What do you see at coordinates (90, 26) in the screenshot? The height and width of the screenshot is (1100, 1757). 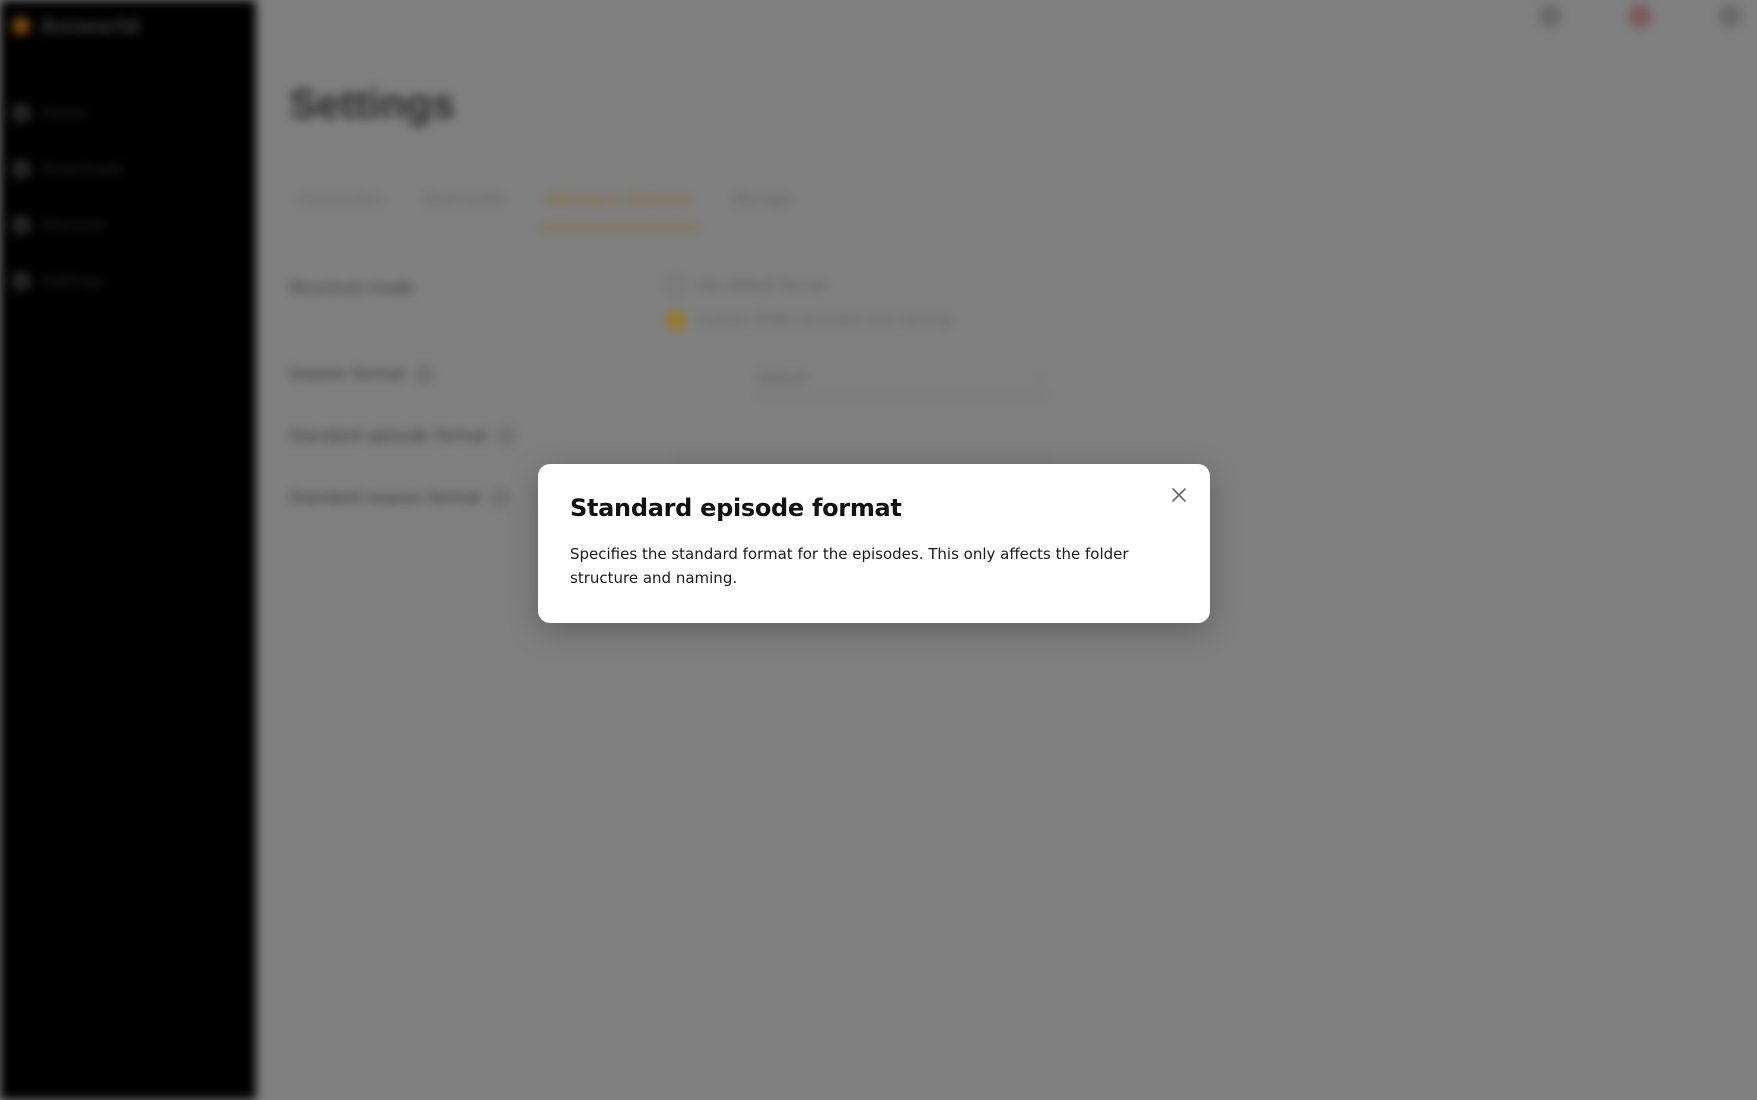 I see `brand-label: Aniworld` at bounding box center [90, 26].